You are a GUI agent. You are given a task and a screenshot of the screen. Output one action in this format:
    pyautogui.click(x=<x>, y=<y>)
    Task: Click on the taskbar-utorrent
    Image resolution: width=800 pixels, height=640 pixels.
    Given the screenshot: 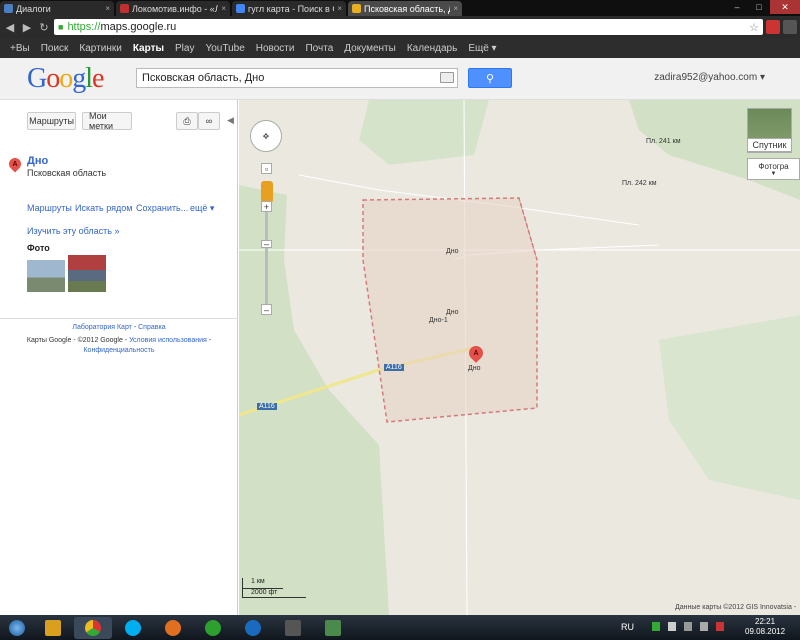 What is the action you would take?
    pyautogui.click(x=213, y=628)
    